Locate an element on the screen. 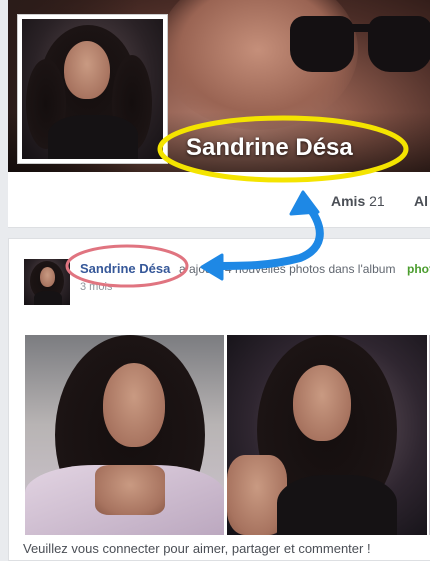 The width and height of the screenshot is (430, 561). avatar is located at coordinates (47, 282).